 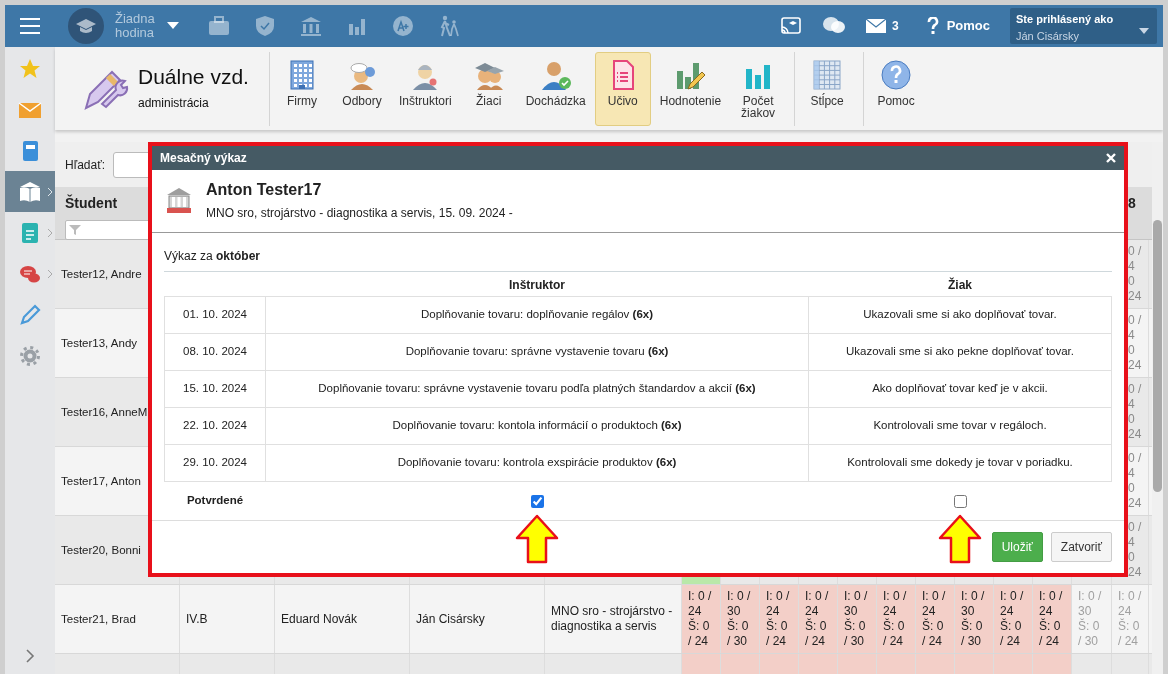 What do you see at coordinates (1111, 158) in the screenshot?
I see `close-icon` at bounding box center [1111, 158].